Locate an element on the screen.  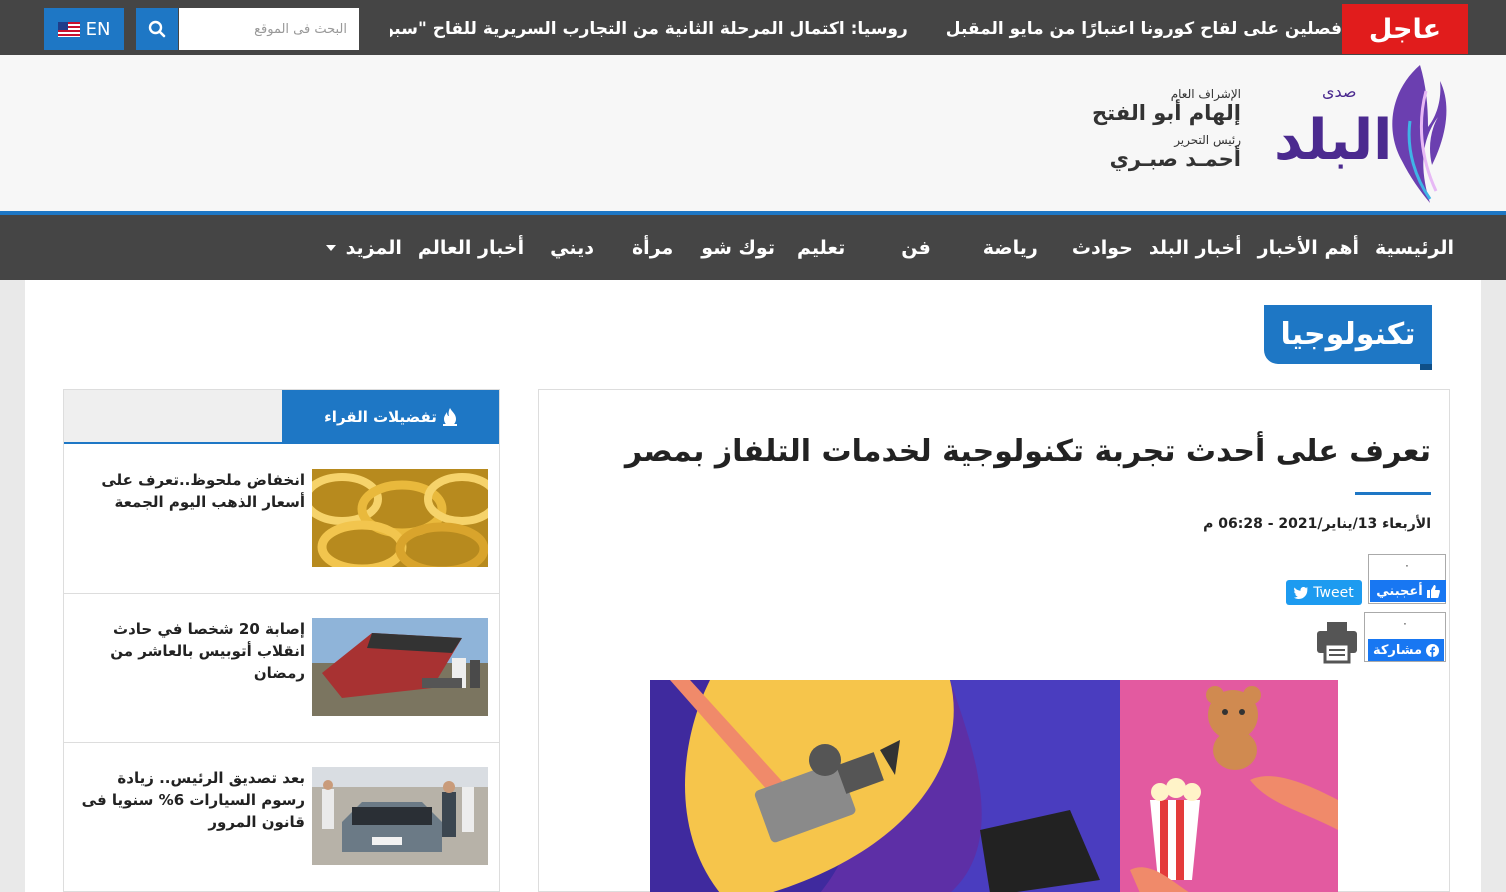
caret-down-icon is located at coordinates (330, 247).